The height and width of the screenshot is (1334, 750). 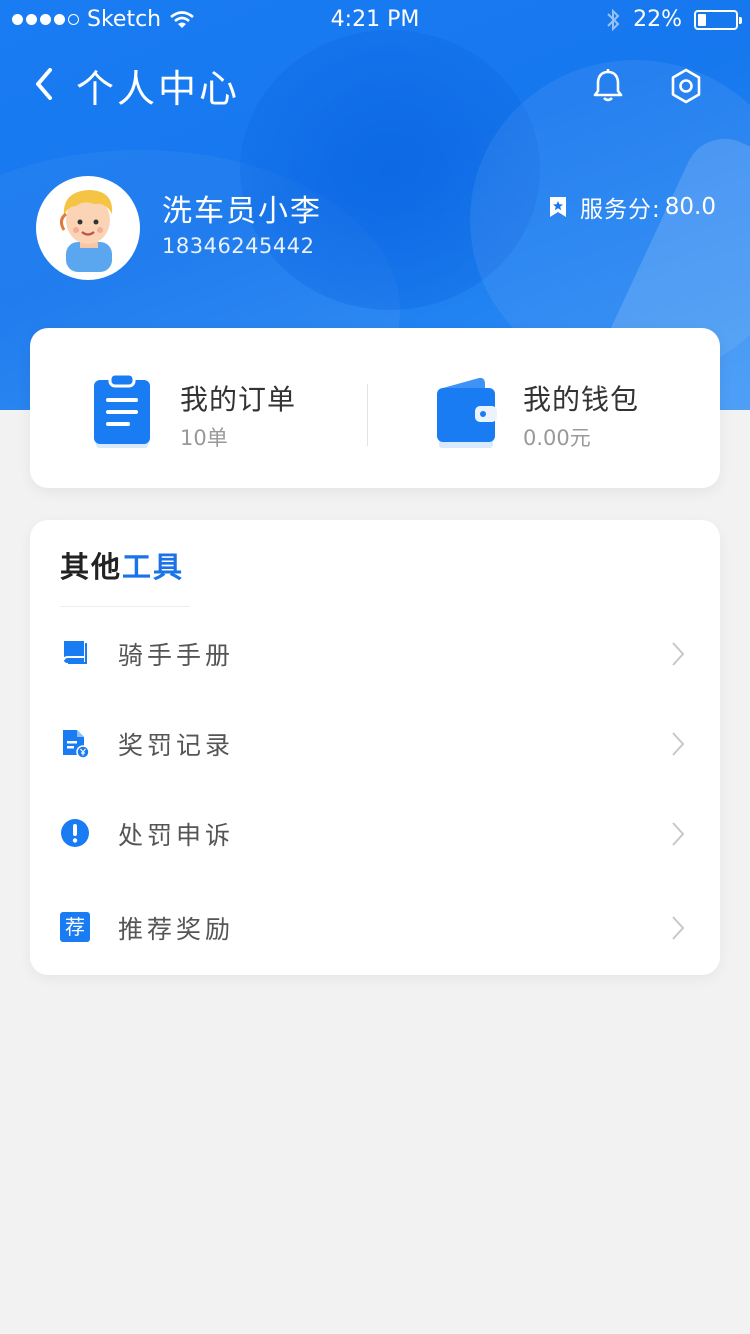 I want to click on recommend-icon: 荐, so click(x=75, y=927).